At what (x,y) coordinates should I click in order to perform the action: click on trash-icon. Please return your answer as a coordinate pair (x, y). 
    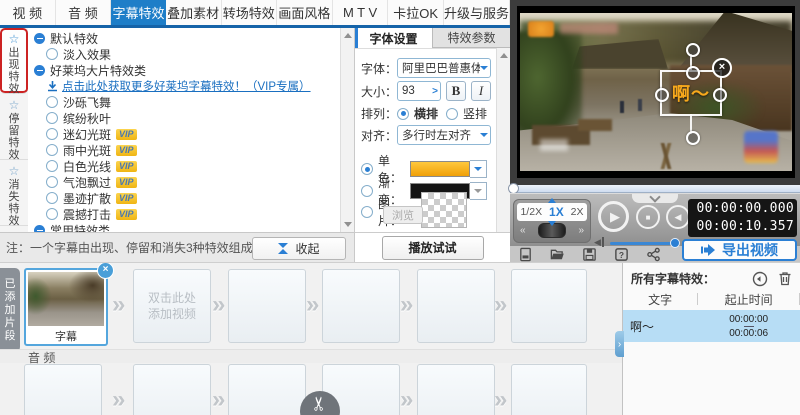
    Looking at the image, I should click on (785, 278).